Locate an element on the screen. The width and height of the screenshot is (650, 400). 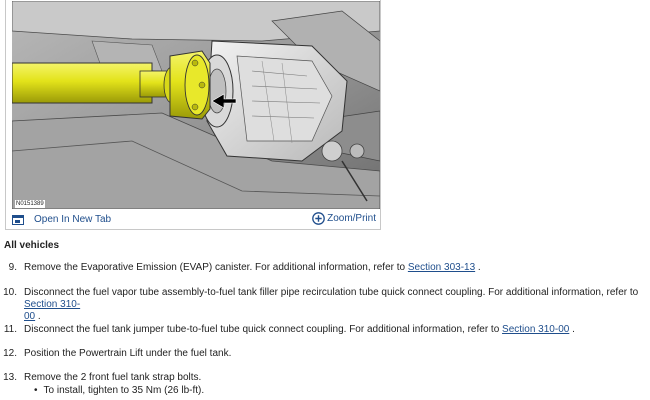
step-number: 9. is located at coordinates (12, 267).